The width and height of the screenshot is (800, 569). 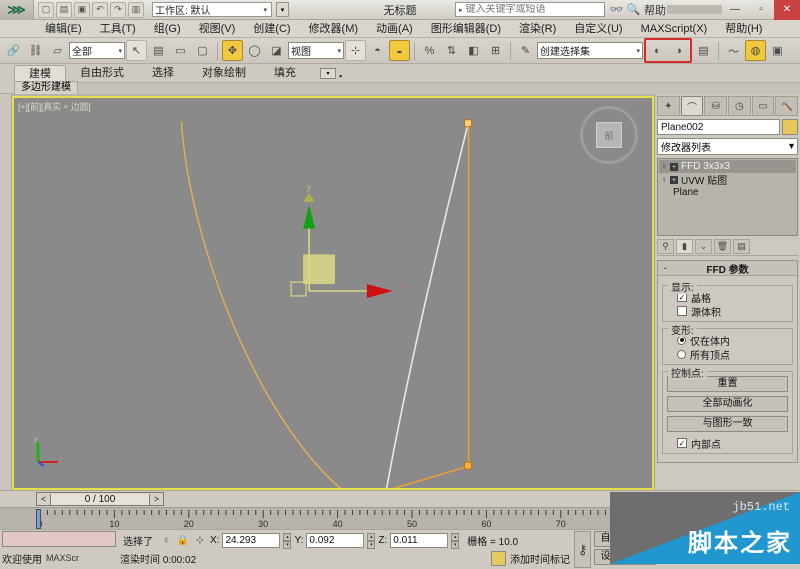 I want to click on menu-item-customize: 自定义(U), so click(x=598, y=29).